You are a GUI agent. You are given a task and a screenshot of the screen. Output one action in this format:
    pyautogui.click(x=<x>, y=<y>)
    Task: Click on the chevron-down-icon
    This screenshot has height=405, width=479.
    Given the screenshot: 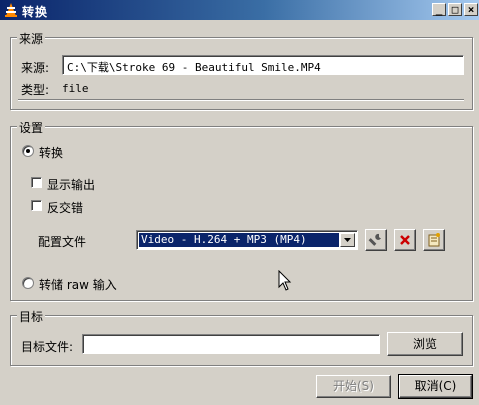 What is the action you would take?
    pyautogui.click(x=347, y=240)
    